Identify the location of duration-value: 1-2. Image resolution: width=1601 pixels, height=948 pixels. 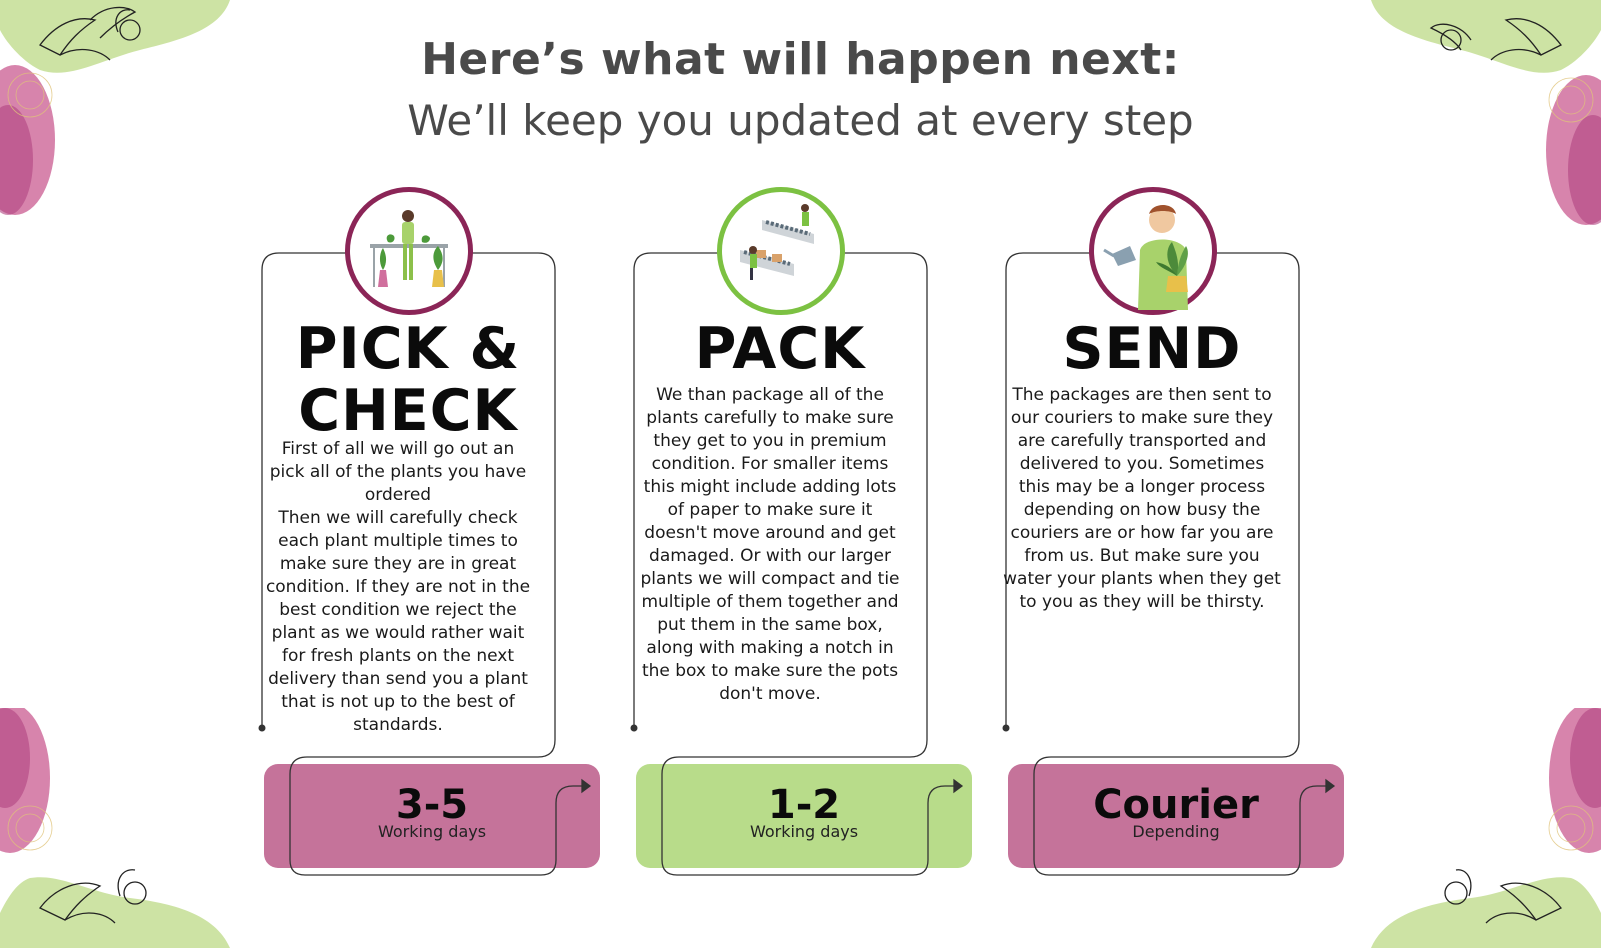
(804, 805).